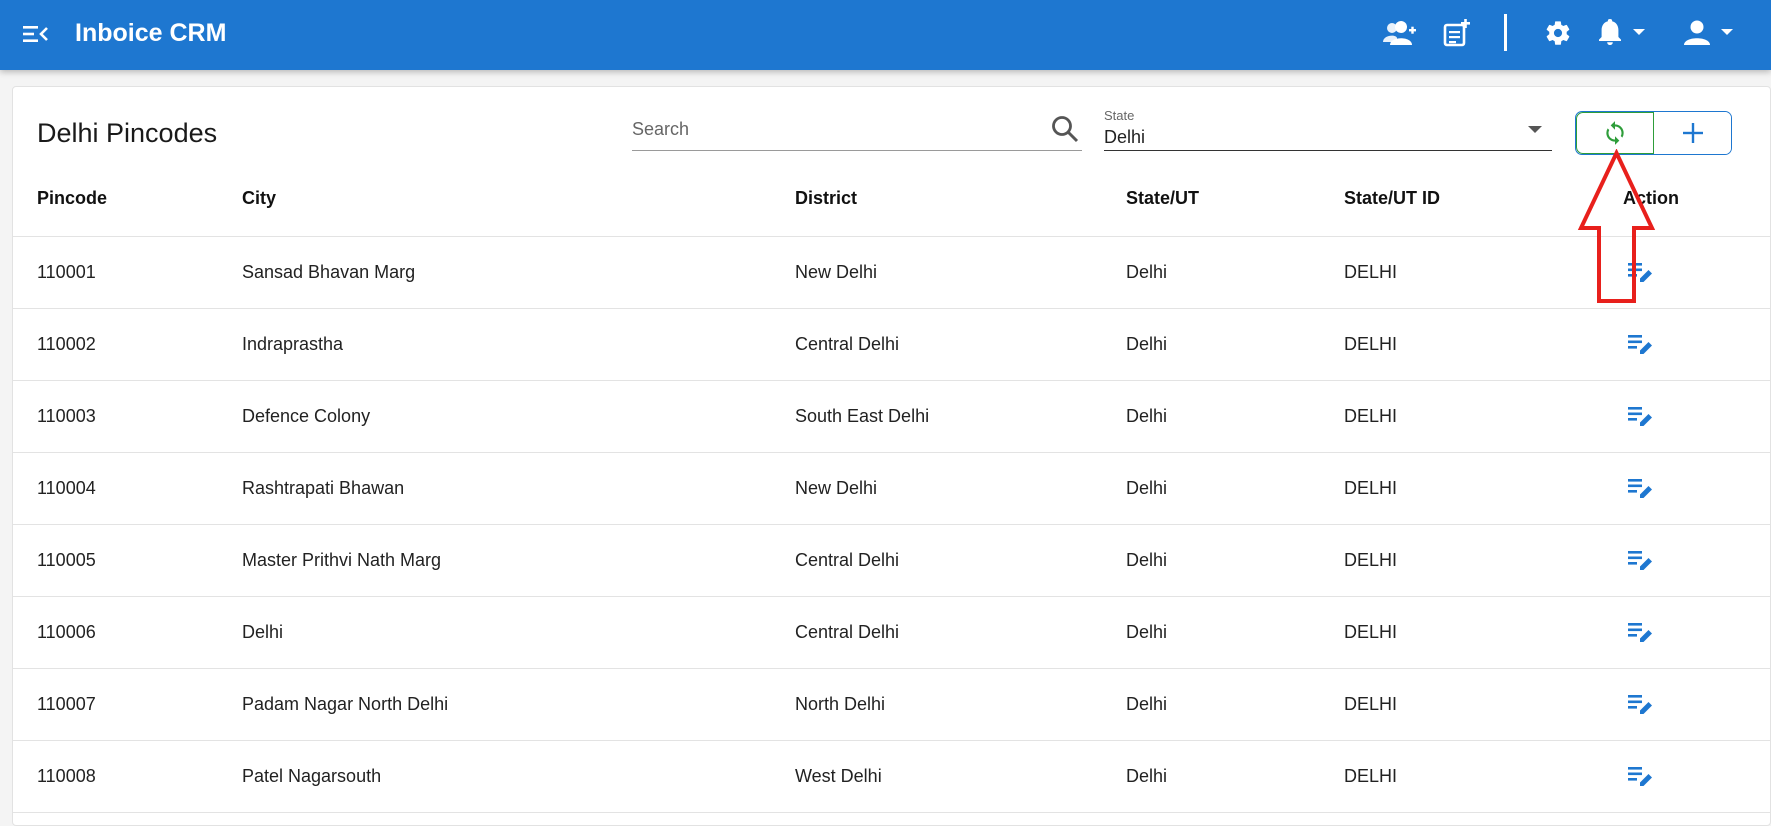 This screenshot has width=1771, height=826. I want to click on city-cell: Rashtrapati Bhawan, so click(518, 488).